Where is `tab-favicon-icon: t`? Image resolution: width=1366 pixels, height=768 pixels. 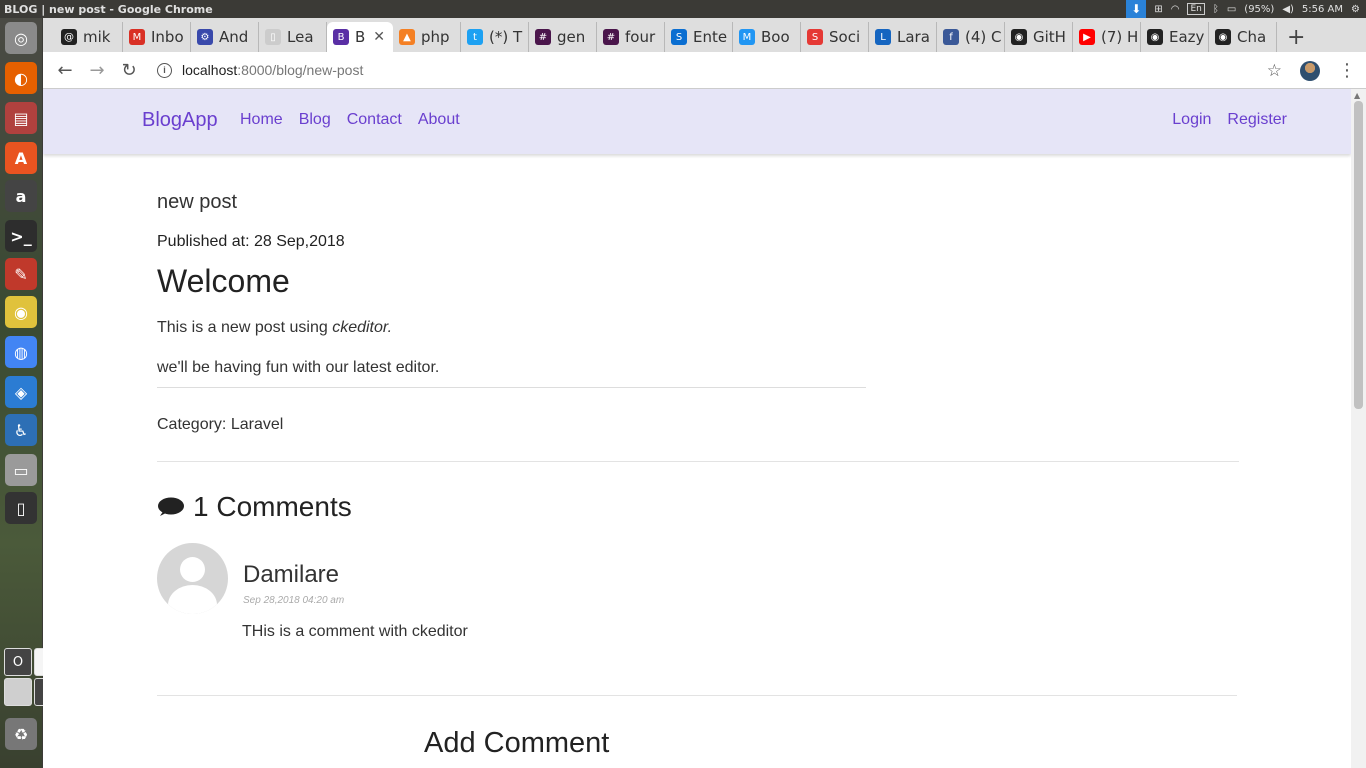 tab-favicon-icon: t is located at coordinates (475, 37).